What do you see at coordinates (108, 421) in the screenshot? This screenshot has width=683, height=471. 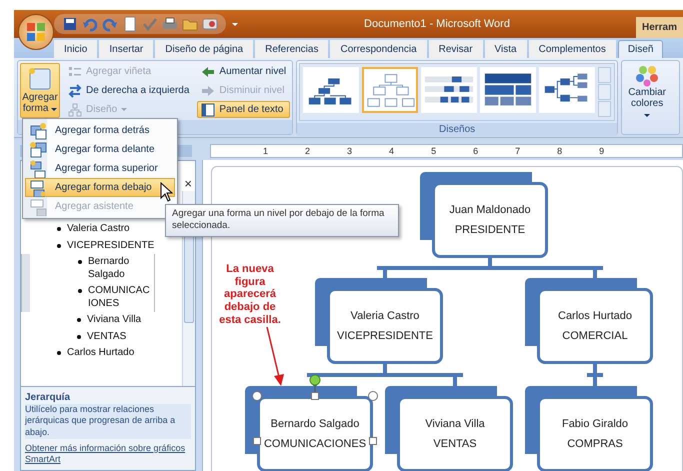 I see `info-description: Utilícelo para mostrar relaciones jerárquicas que progresan de arriba a abajo.` at bounding box center [108, 421].